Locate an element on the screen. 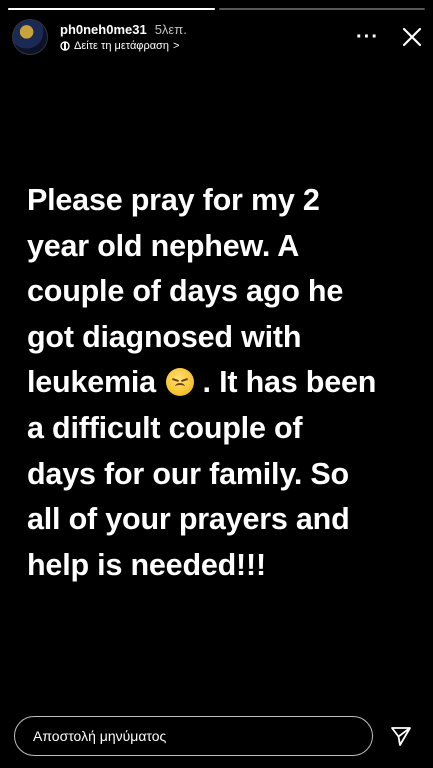 The width and height of the screenshot is (433, 768). story-progress-bar is located at coordinates (216, 9).